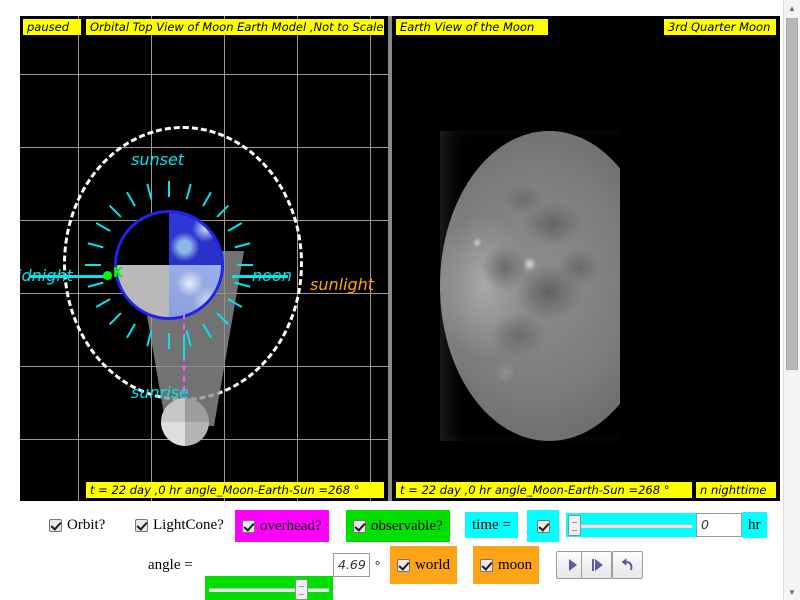 The height and width of the screenshot is (600, 800). Describe the element at coordinates (160, 392) in the screenshot. I see `label-sunrise: sunrise` at that location.